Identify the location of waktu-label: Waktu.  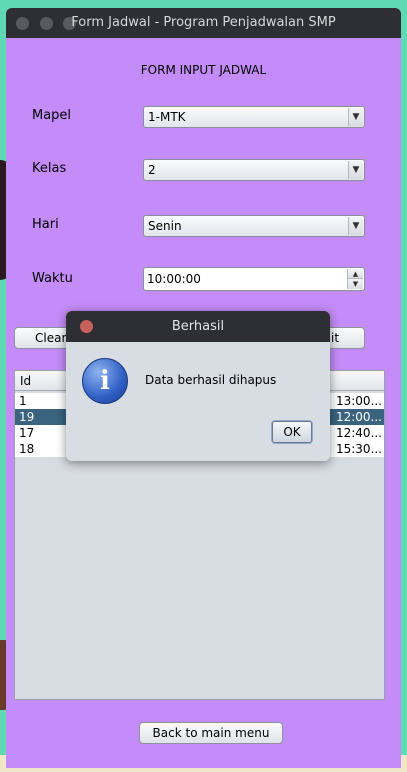
(52, 278).